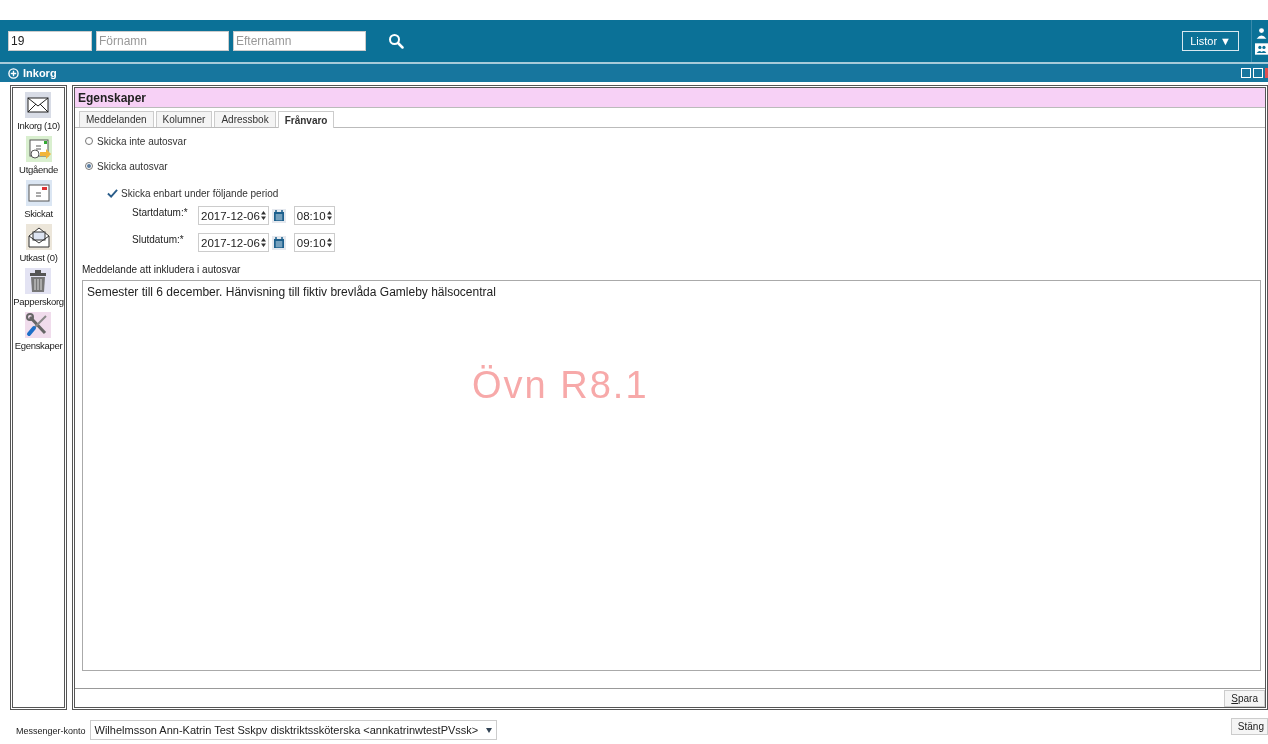 The width and height of the screenshot is (1268, 744). I want to click on tab: Adressbok, so click(245, 119).